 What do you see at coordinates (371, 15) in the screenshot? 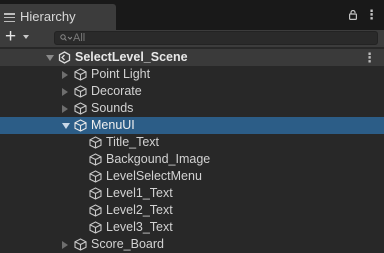
I see `kebab-icon: ⋮` at bounding box center [371, 15].